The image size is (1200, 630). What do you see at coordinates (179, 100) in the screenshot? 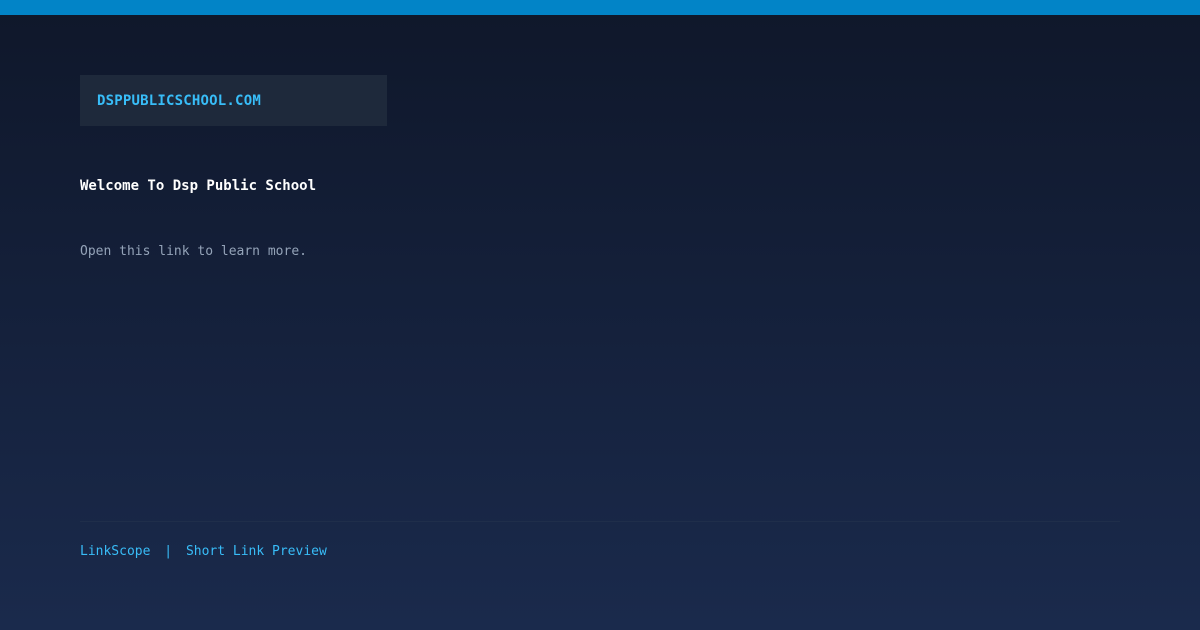
I see `domain-text: DSPPUBLICSCHOOL.COM` at bounding box center [179, 100].